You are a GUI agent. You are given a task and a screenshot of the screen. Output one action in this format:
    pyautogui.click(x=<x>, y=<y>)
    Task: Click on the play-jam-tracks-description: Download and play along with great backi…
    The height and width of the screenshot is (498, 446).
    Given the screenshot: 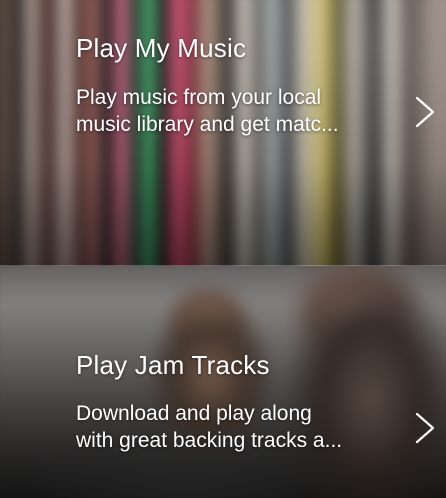 What is the action you would take?
    pyautogui.click(x=241, y=427)
    